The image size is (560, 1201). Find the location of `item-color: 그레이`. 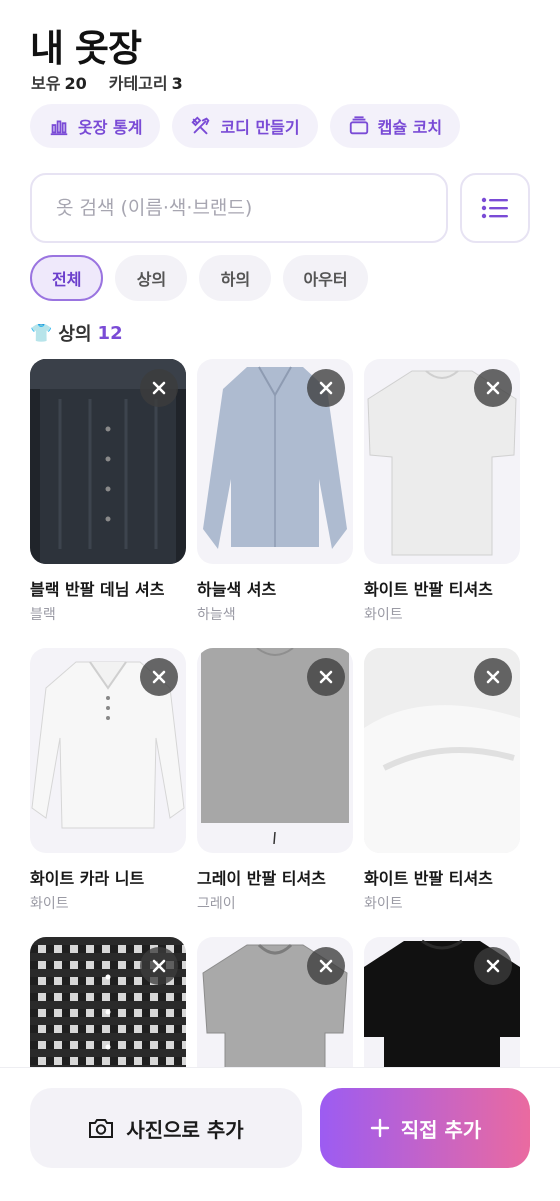

item-color: 그레이 is located at coordinates (216, 904).